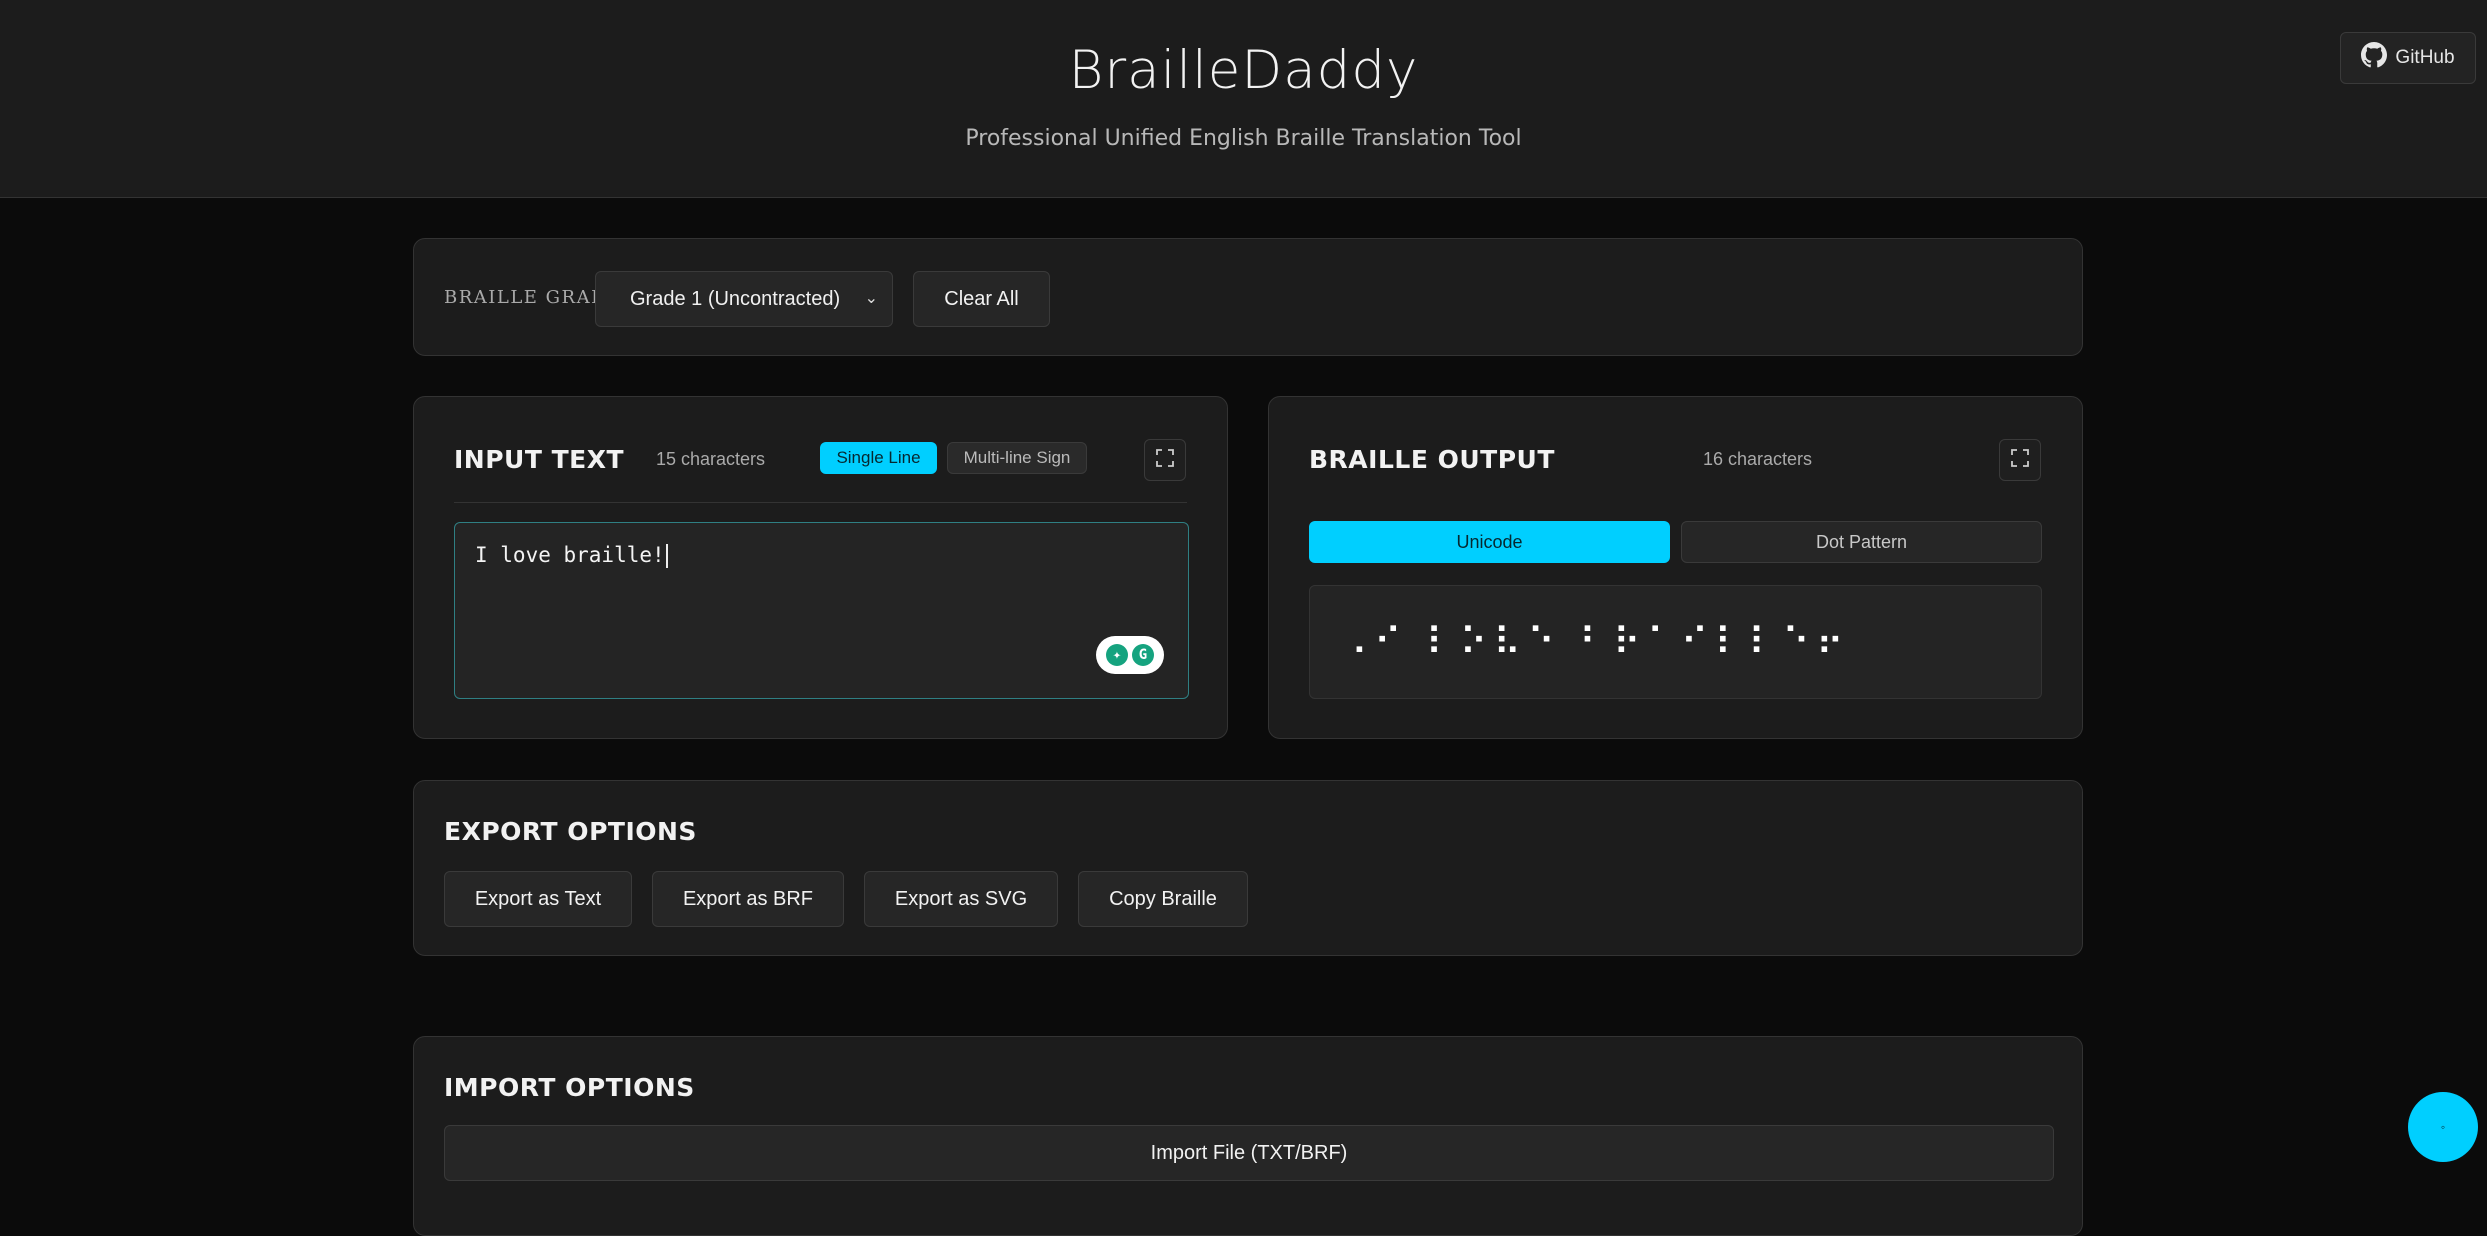 The width and height of the screenshot is (2487, 1236). What do you see at coordinates (961, 899) in the screenshot?
I see `export-svg-button: Export as SVG` at bounding box center [961, 899].